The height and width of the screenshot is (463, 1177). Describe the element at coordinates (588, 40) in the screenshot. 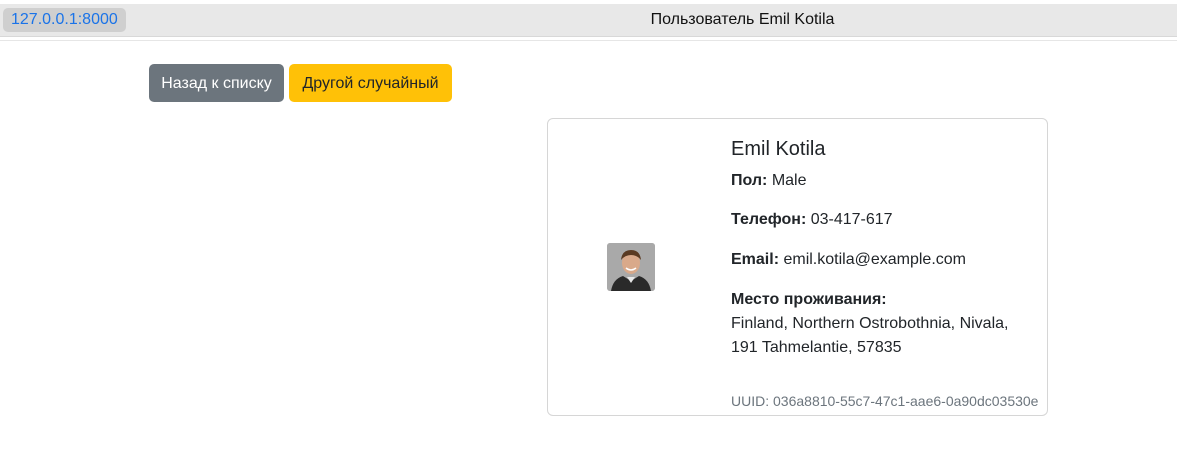

I see `divider` at that location.